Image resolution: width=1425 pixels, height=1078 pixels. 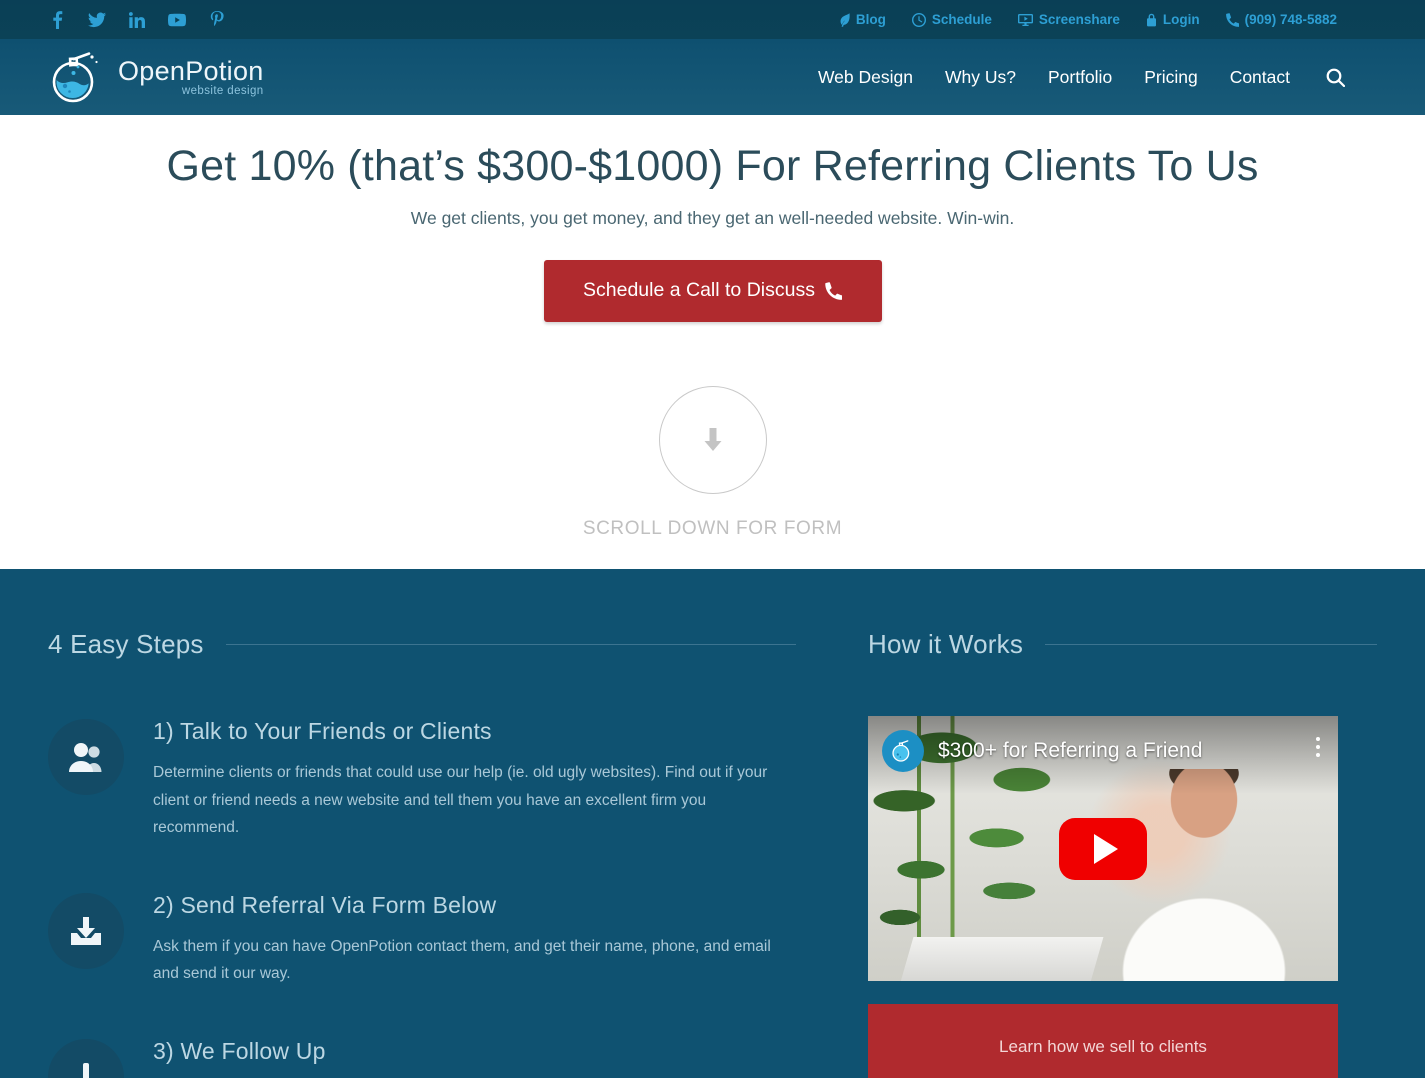 I want to click on topnav-login-label: Login, so click(x=1181, y=19).